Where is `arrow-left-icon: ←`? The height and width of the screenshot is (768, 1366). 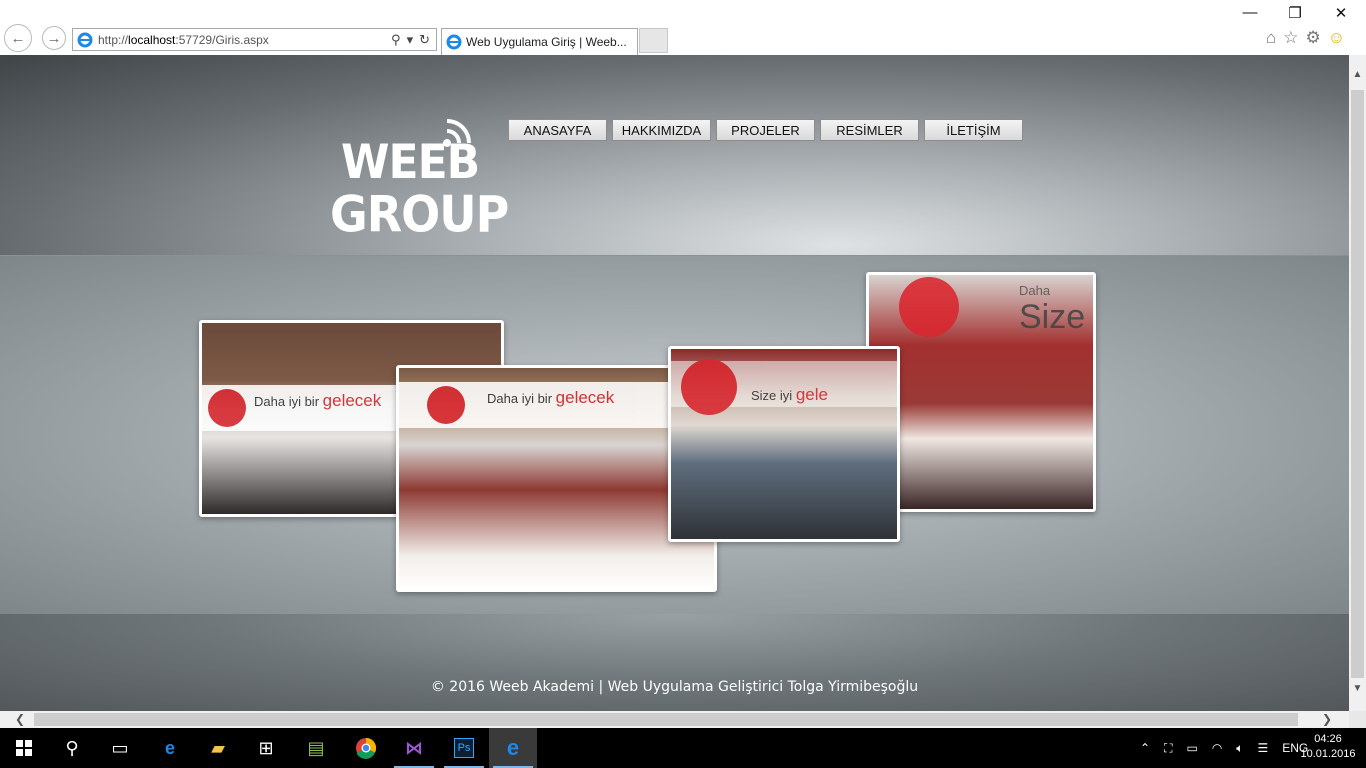
arrow-left-icon: ← is located at coordinates (18, 38).